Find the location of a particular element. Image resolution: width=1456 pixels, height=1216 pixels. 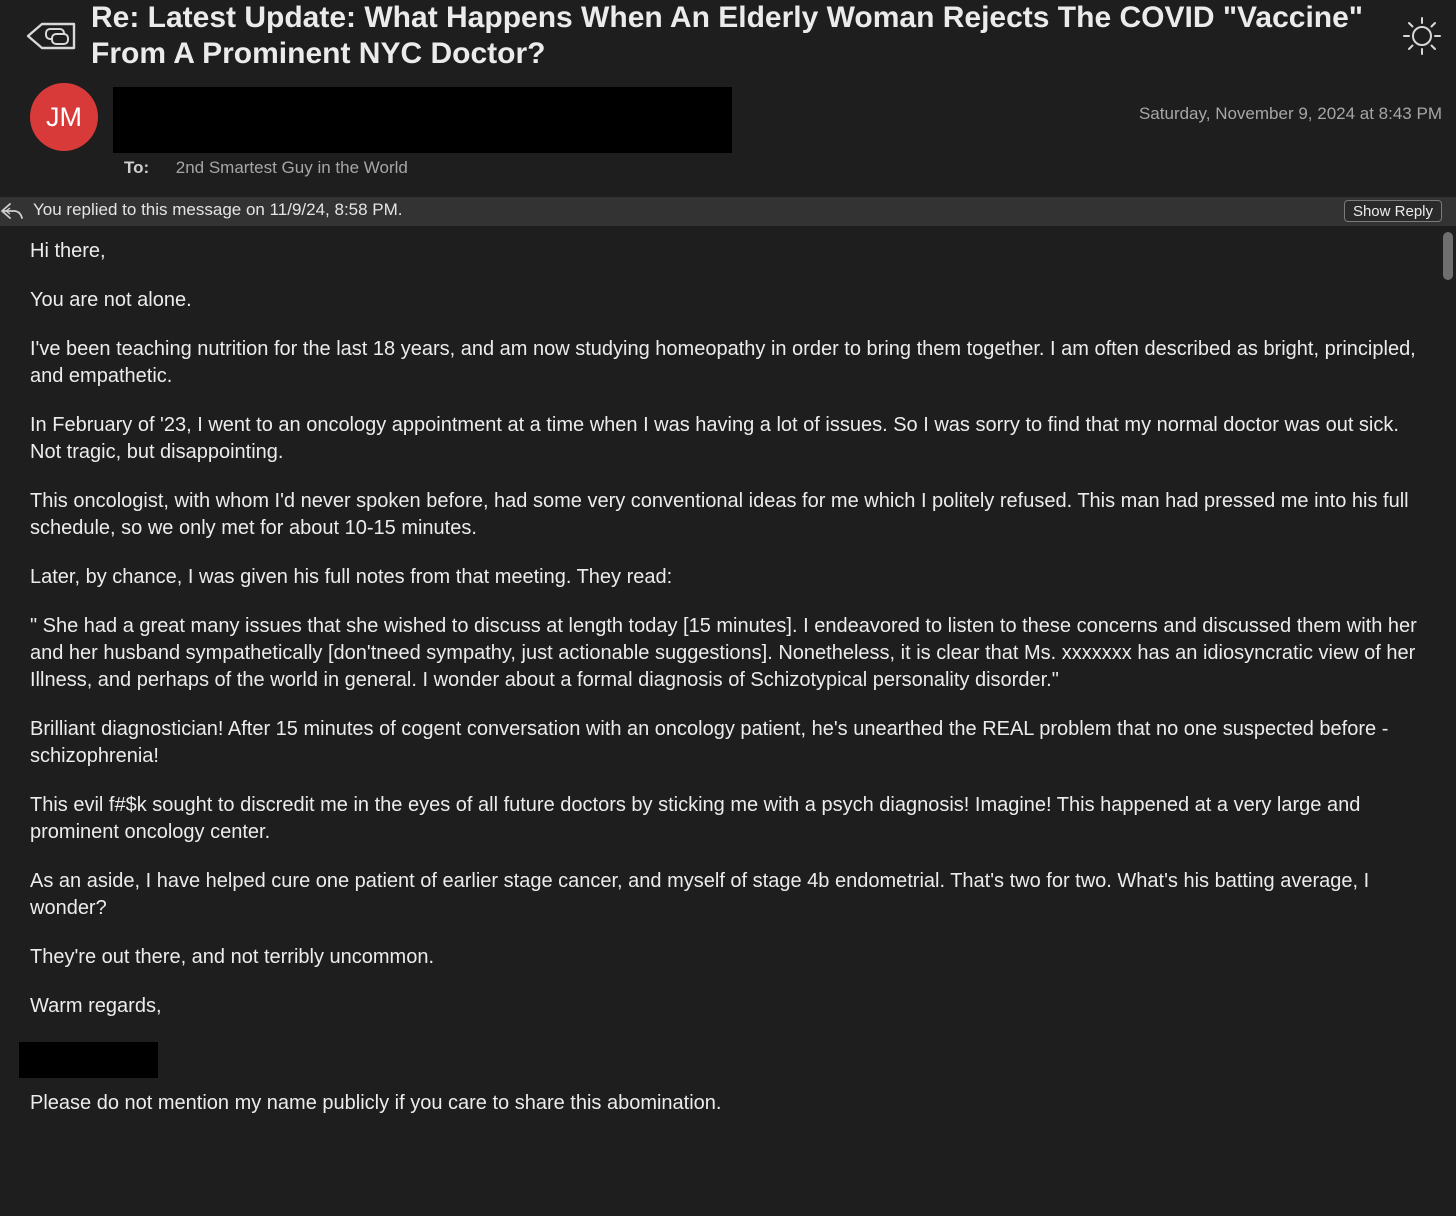

recipient-row: To: 2nd Smartest Guy in the World is located at coordinates (266, 168).